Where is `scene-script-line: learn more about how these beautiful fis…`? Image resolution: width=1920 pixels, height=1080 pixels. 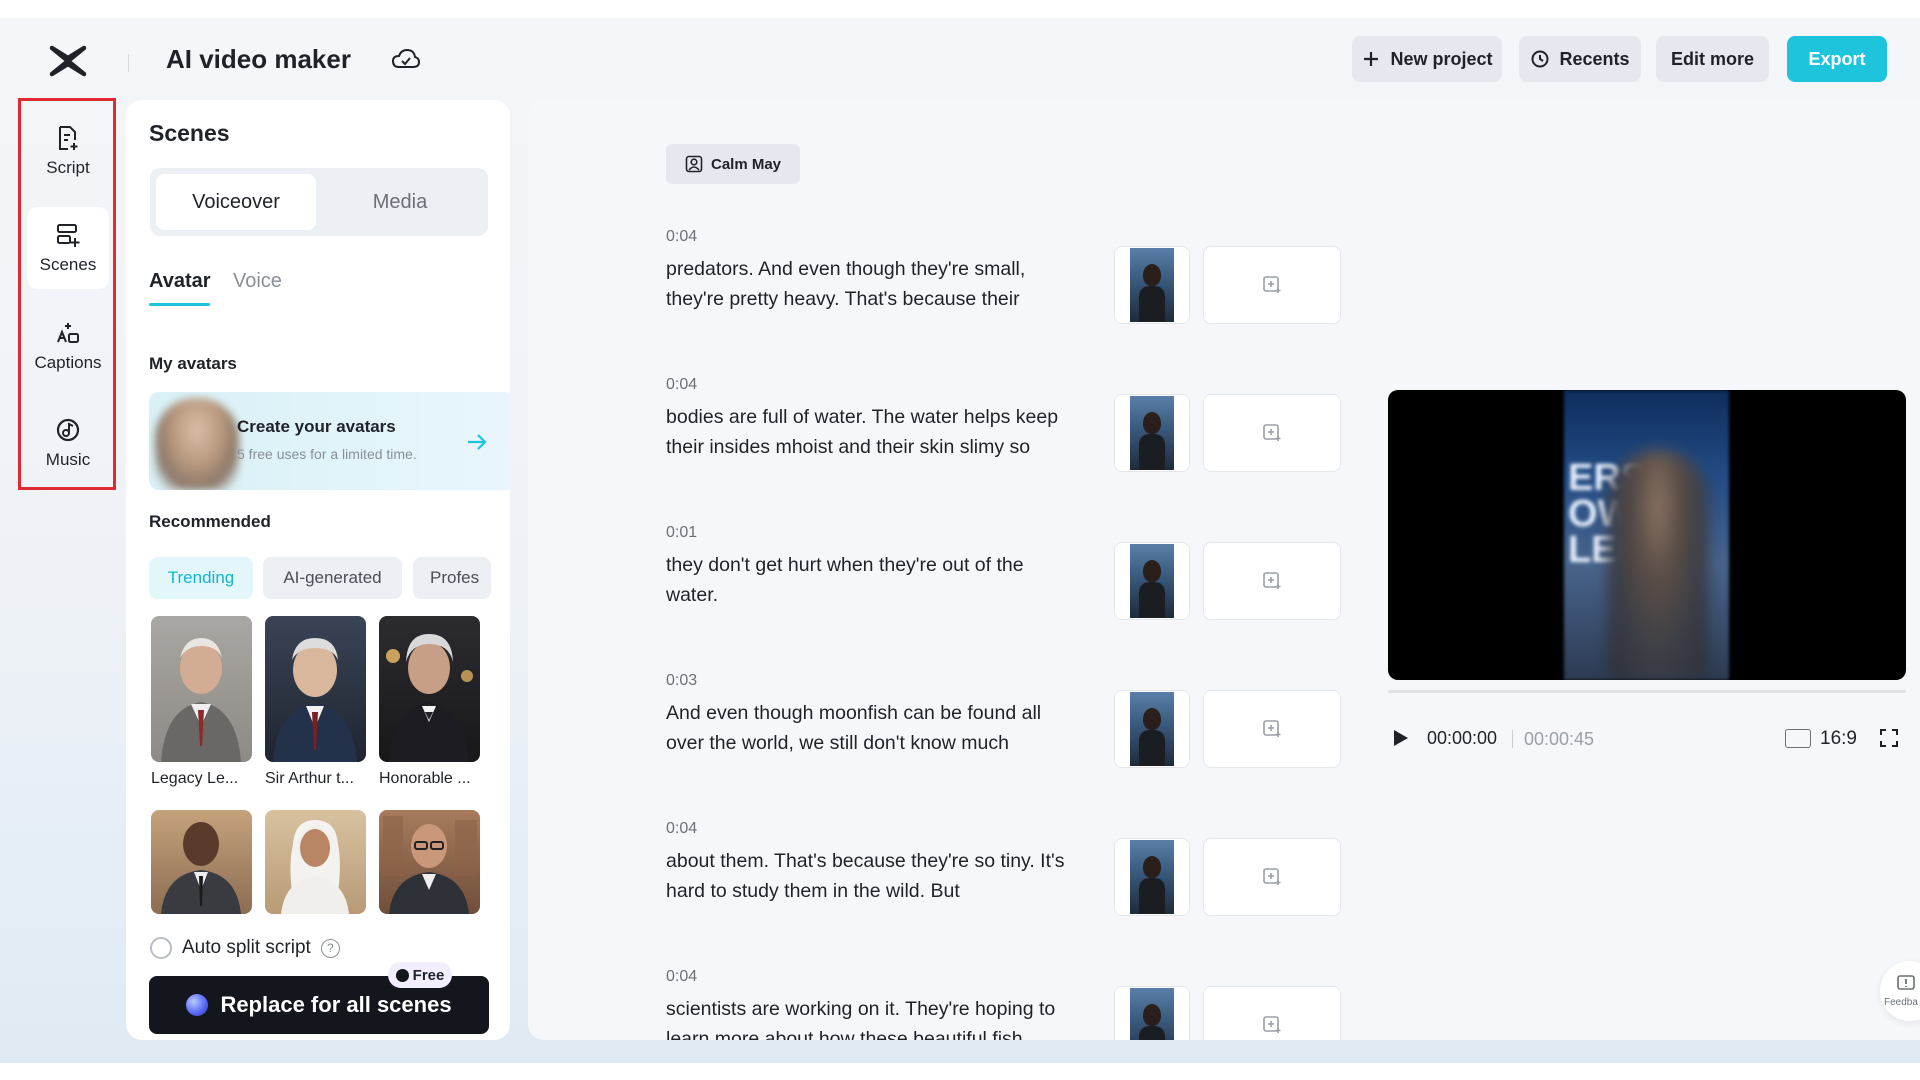
scene-script-line: learn more about how these beautiful fis… is located at coordinates (844, 1034).